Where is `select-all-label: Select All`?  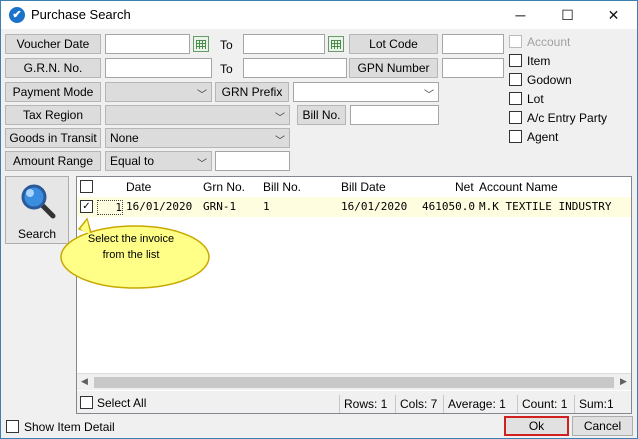 select-all-label: Select All is located at coordinates (122, 403).